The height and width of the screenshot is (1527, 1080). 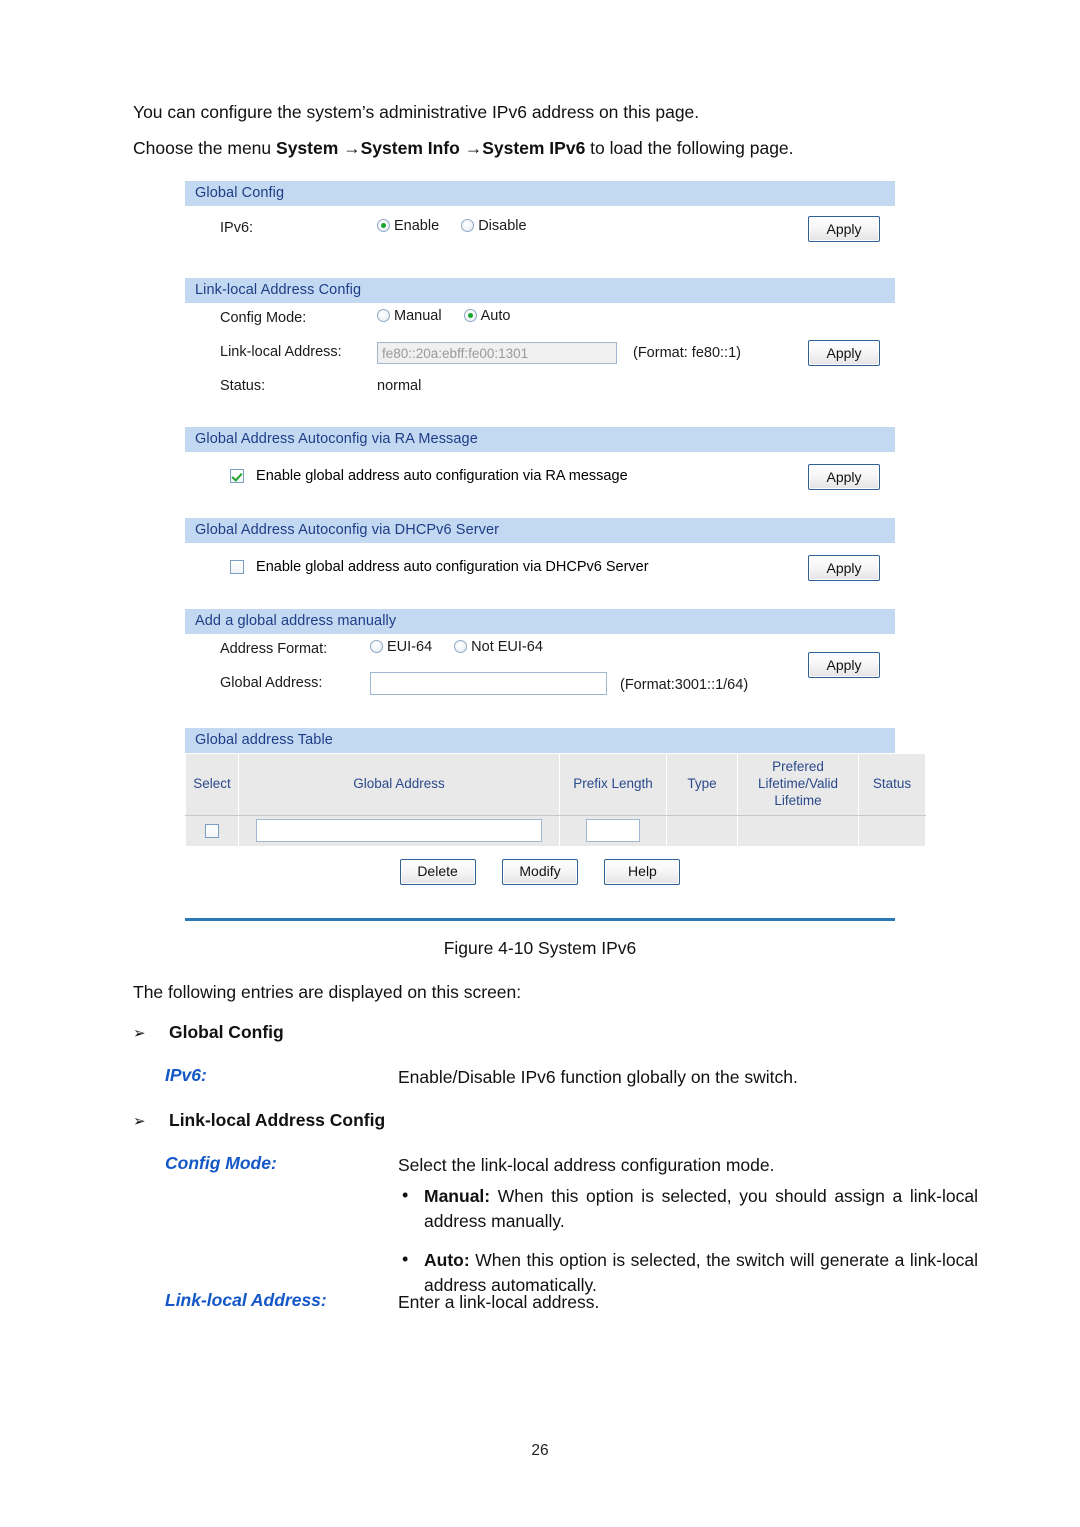 I want to click on apply-button-link-local: Apply, so click(x=844, y=353).